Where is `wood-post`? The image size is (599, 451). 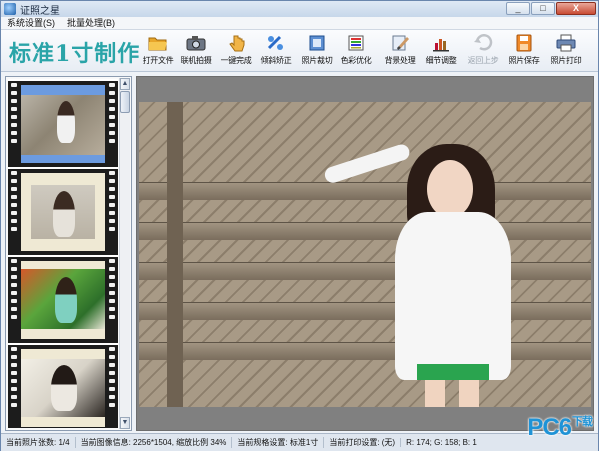
wood-post is located at coordinates (175, 254).